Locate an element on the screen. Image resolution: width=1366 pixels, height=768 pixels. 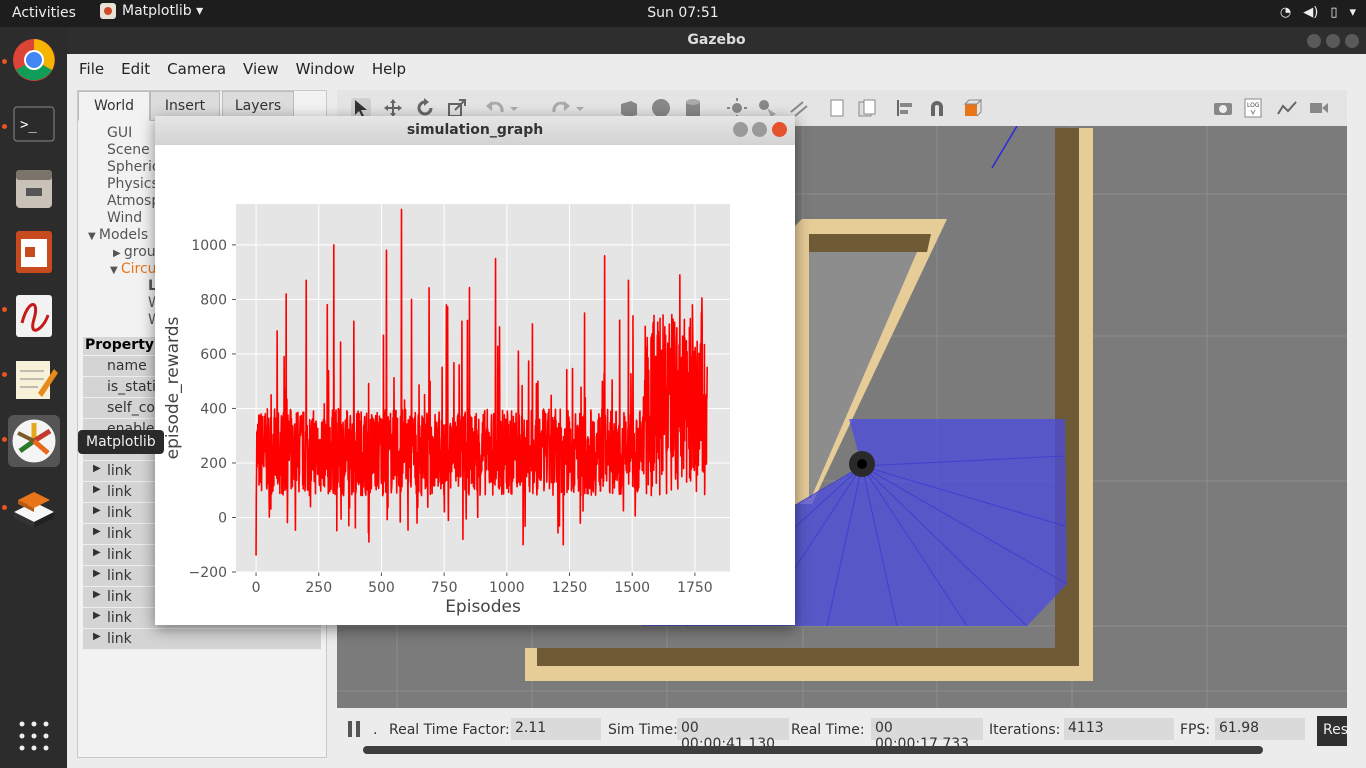
gazebo-icon is located at coordinates (34, 508).